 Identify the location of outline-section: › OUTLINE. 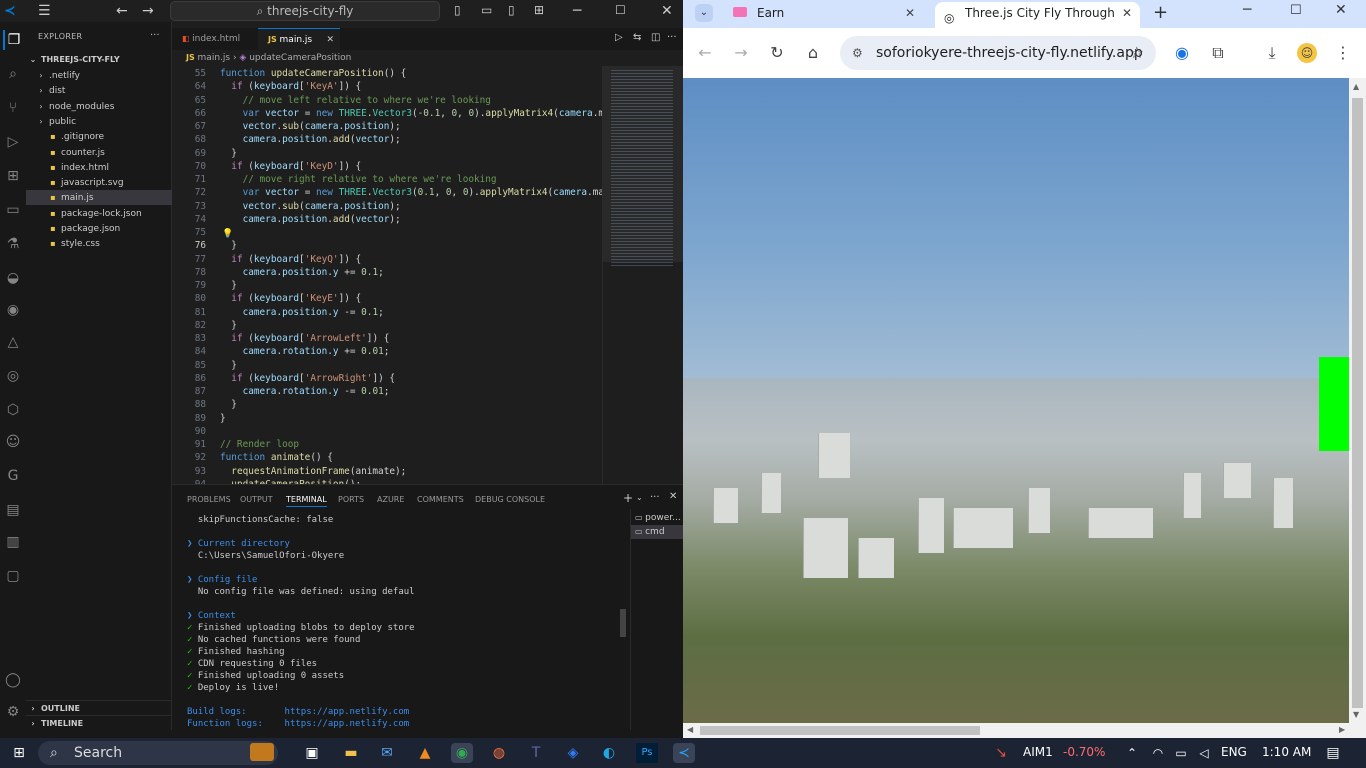
(99, 707).